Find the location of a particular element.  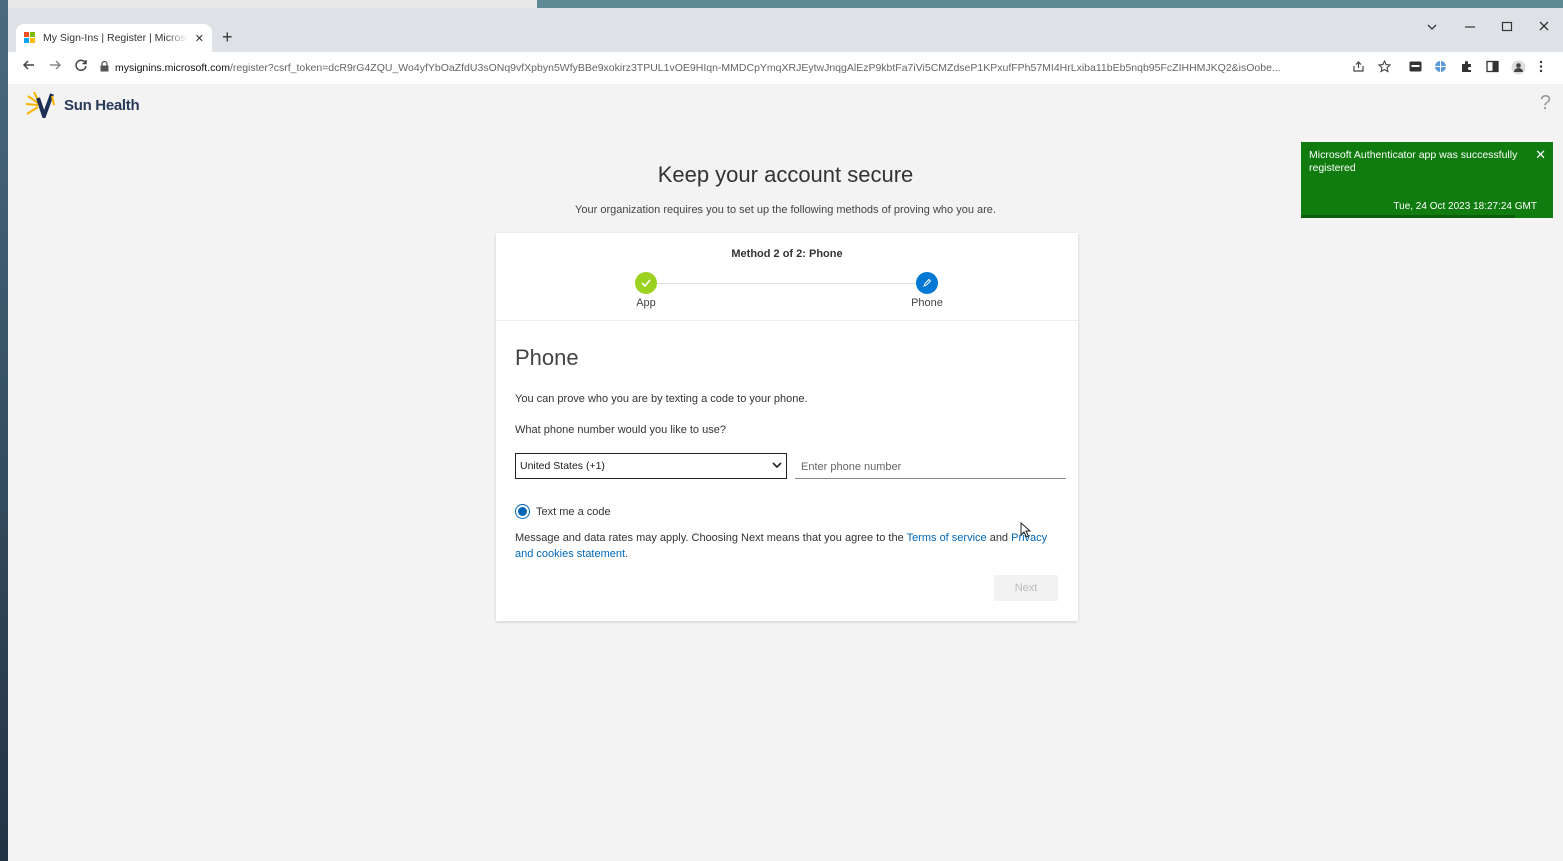

forward-icon is located at coordinates (55, 67).